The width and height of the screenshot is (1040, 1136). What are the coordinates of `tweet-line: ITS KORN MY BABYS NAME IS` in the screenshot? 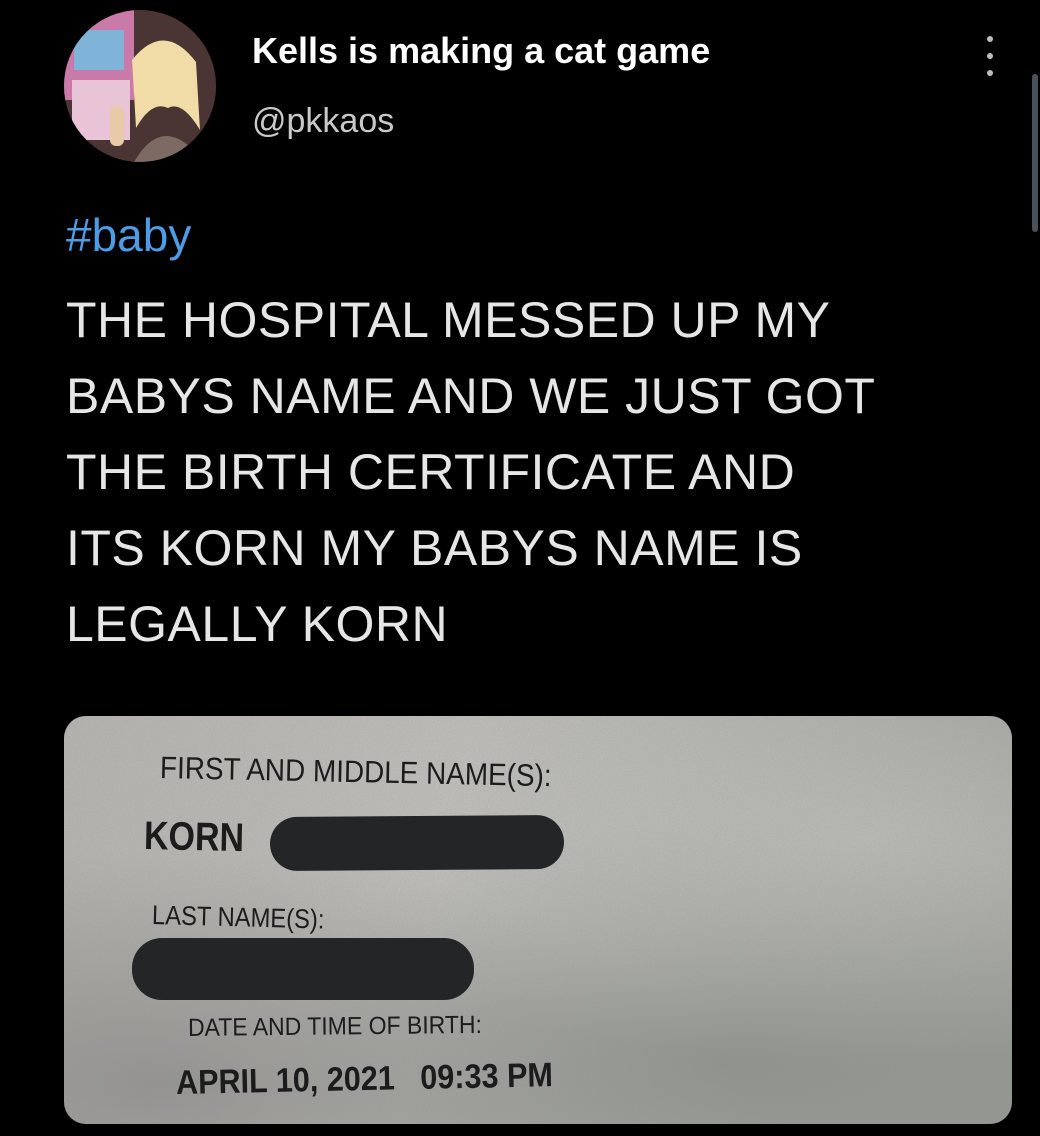 It's located at (434, 548).